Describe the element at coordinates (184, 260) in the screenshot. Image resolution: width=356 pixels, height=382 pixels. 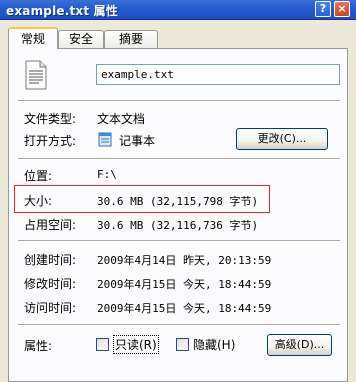
I see `created-value: 2009年4月14日 昨天, 20:13:59` at that location.